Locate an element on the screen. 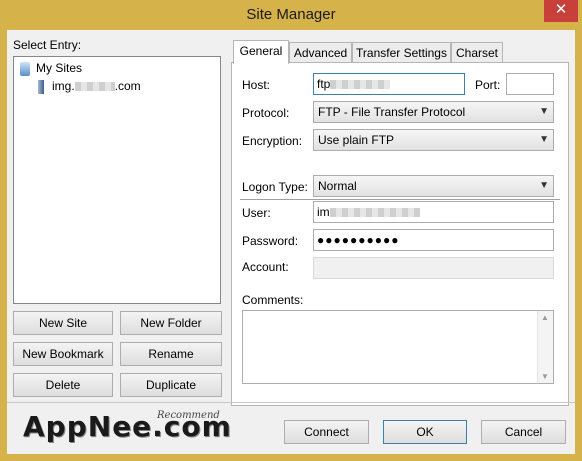  new-folder-button: New Folder is located at coordinates (171, 323).